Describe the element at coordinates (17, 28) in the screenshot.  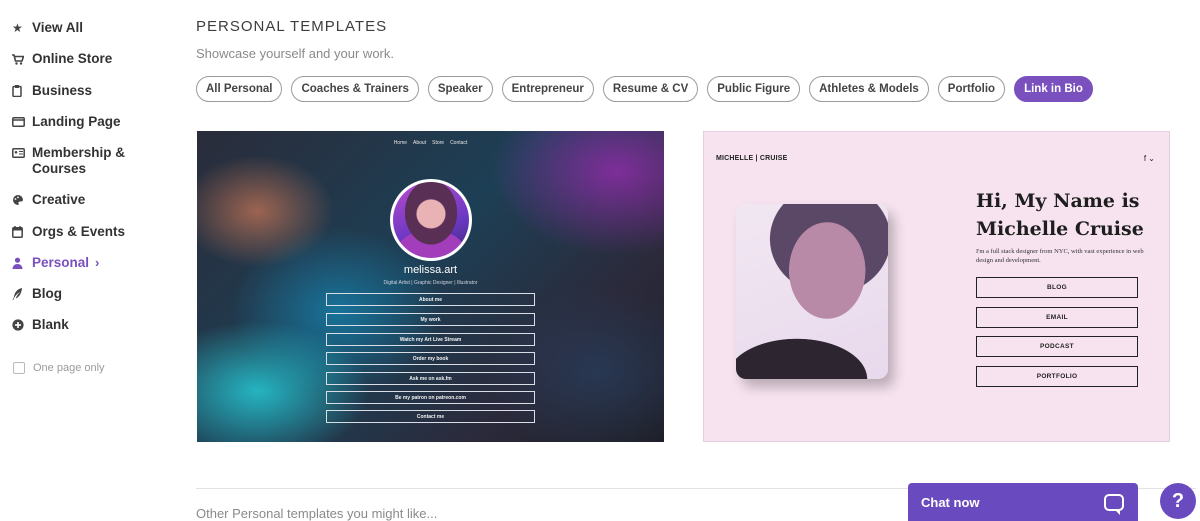
I see `star-icon: ★` at that location.